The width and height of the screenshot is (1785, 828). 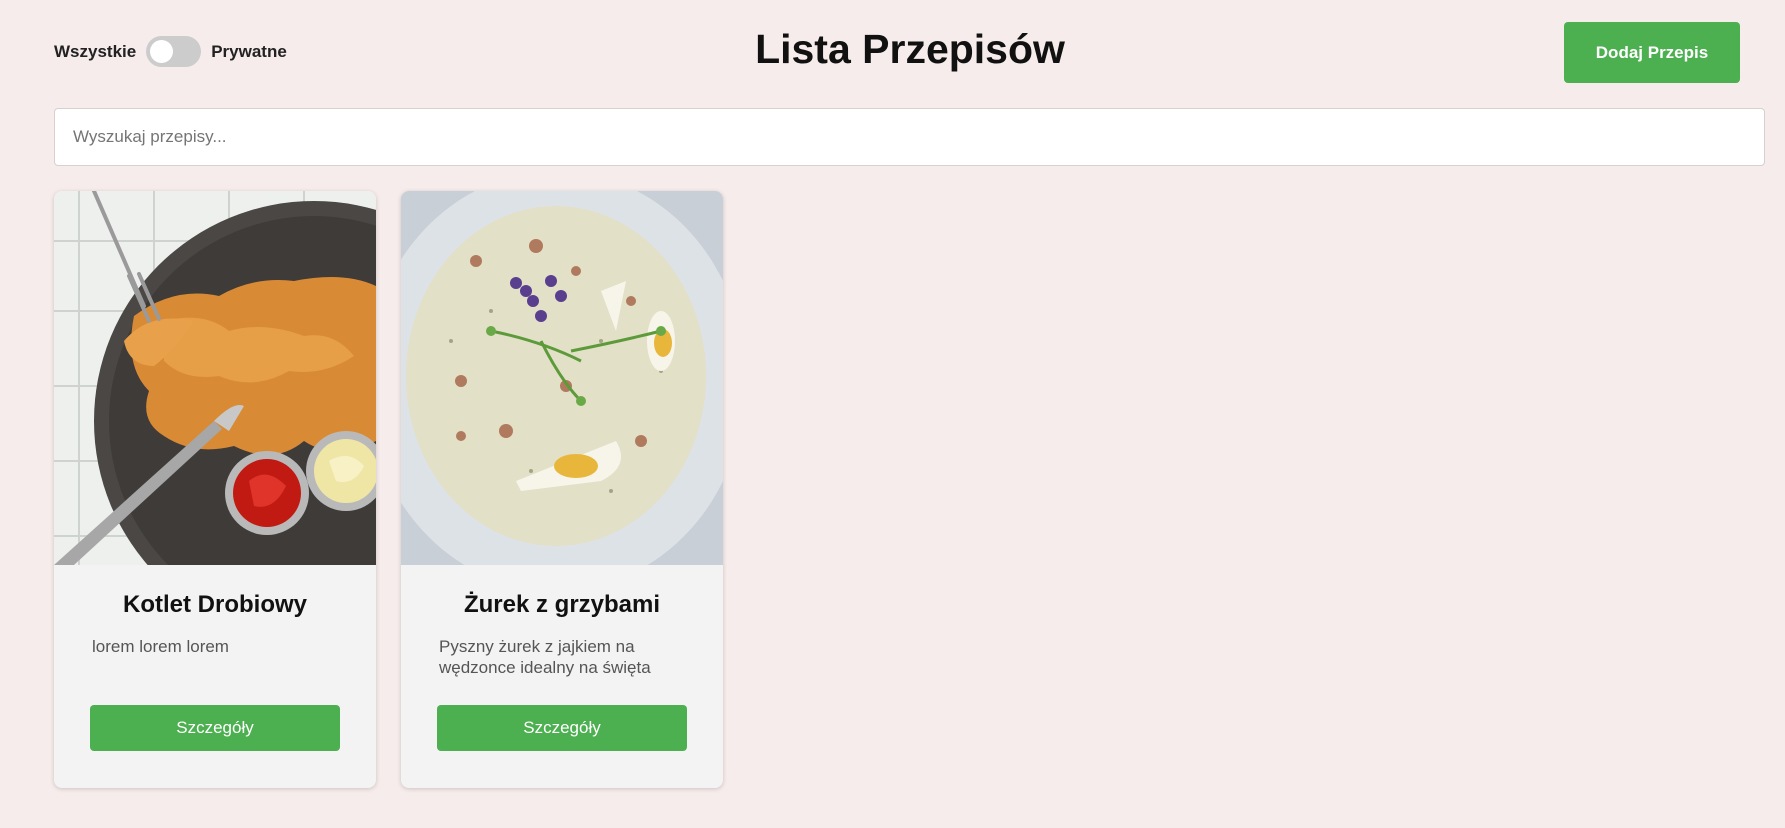 What do you see at coordinates (215, 378) in the screenshot?
I see `recipe-image-kotlet` at bounding box center [215, 378].